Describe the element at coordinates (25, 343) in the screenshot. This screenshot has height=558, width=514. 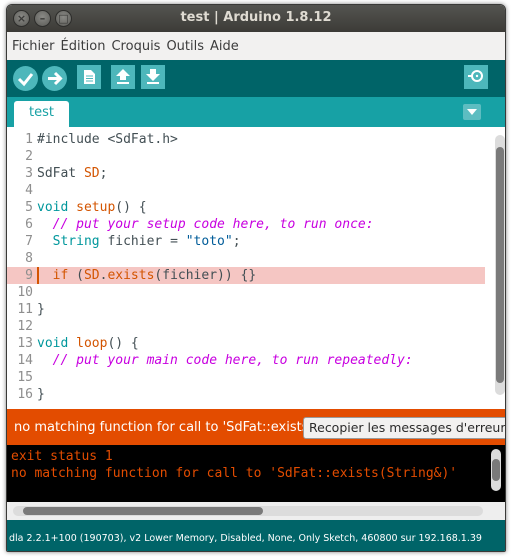
I see `line-number: 13` at that location.